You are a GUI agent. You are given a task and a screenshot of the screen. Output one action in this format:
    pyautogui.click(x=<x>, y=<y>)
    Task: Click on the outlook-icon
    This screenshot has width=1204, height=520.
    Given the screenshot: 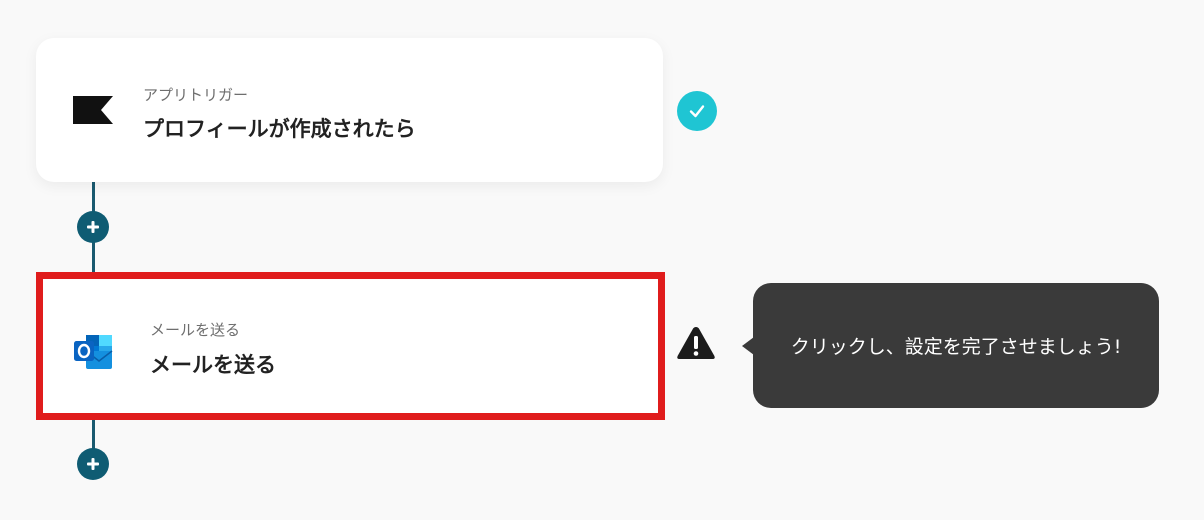 What is the action you would take?
    pyautogui.click(x=93, y=352)
    